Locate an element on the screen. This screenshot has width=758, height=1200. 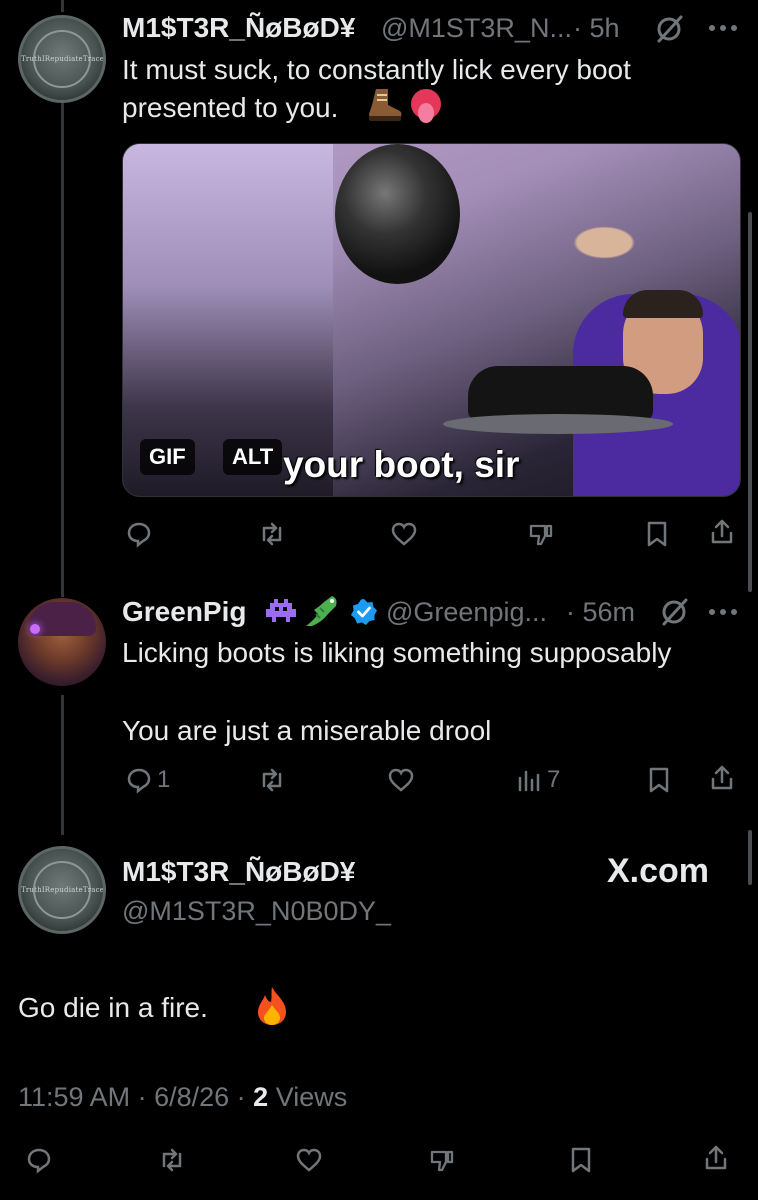
scrollbar-bottom is located at coordinates (750, 857).